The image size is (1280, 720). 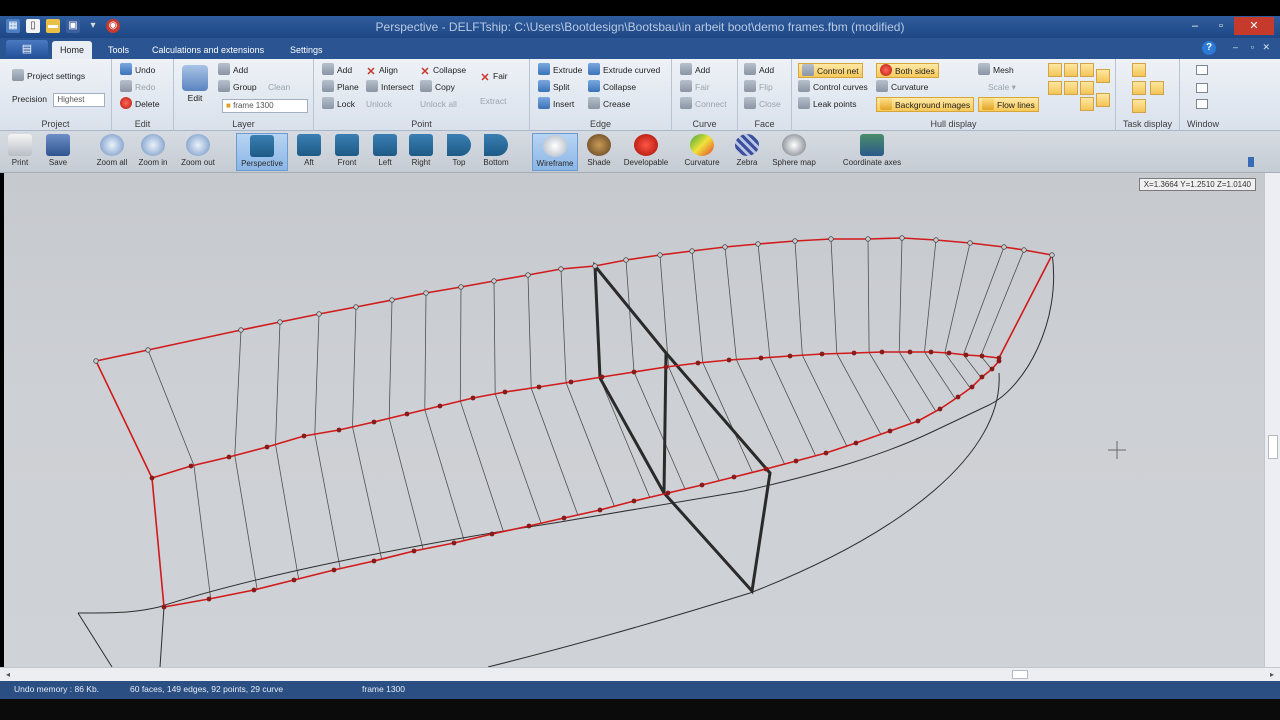 What do you see at coordinates (208, 50) in the screenshot?
I see `tab-calculations: Calculations and extensions` at bounding box center [208, 50].